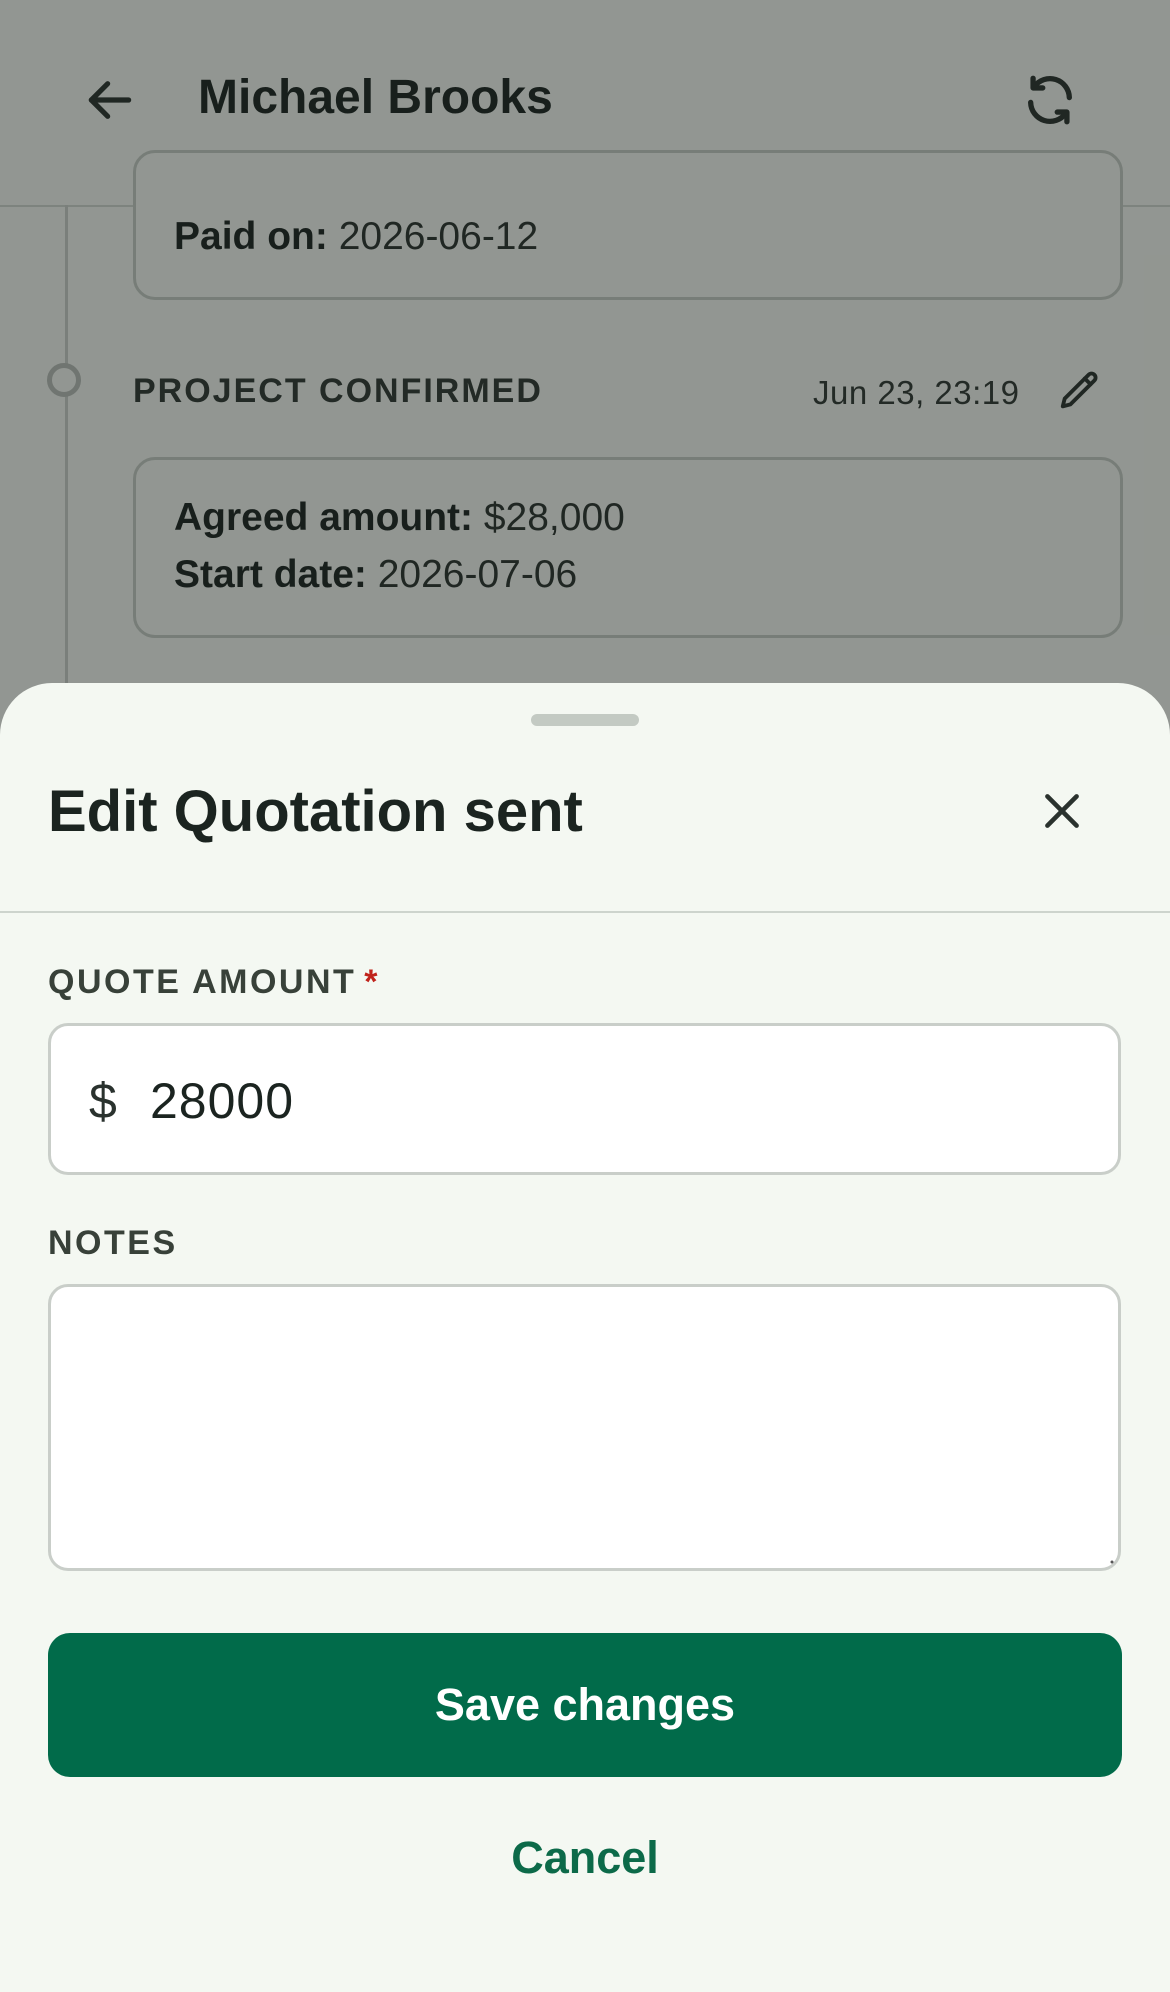 The image size is (1170, 1992). I want to click on sheet-divider, so click(585, 912).